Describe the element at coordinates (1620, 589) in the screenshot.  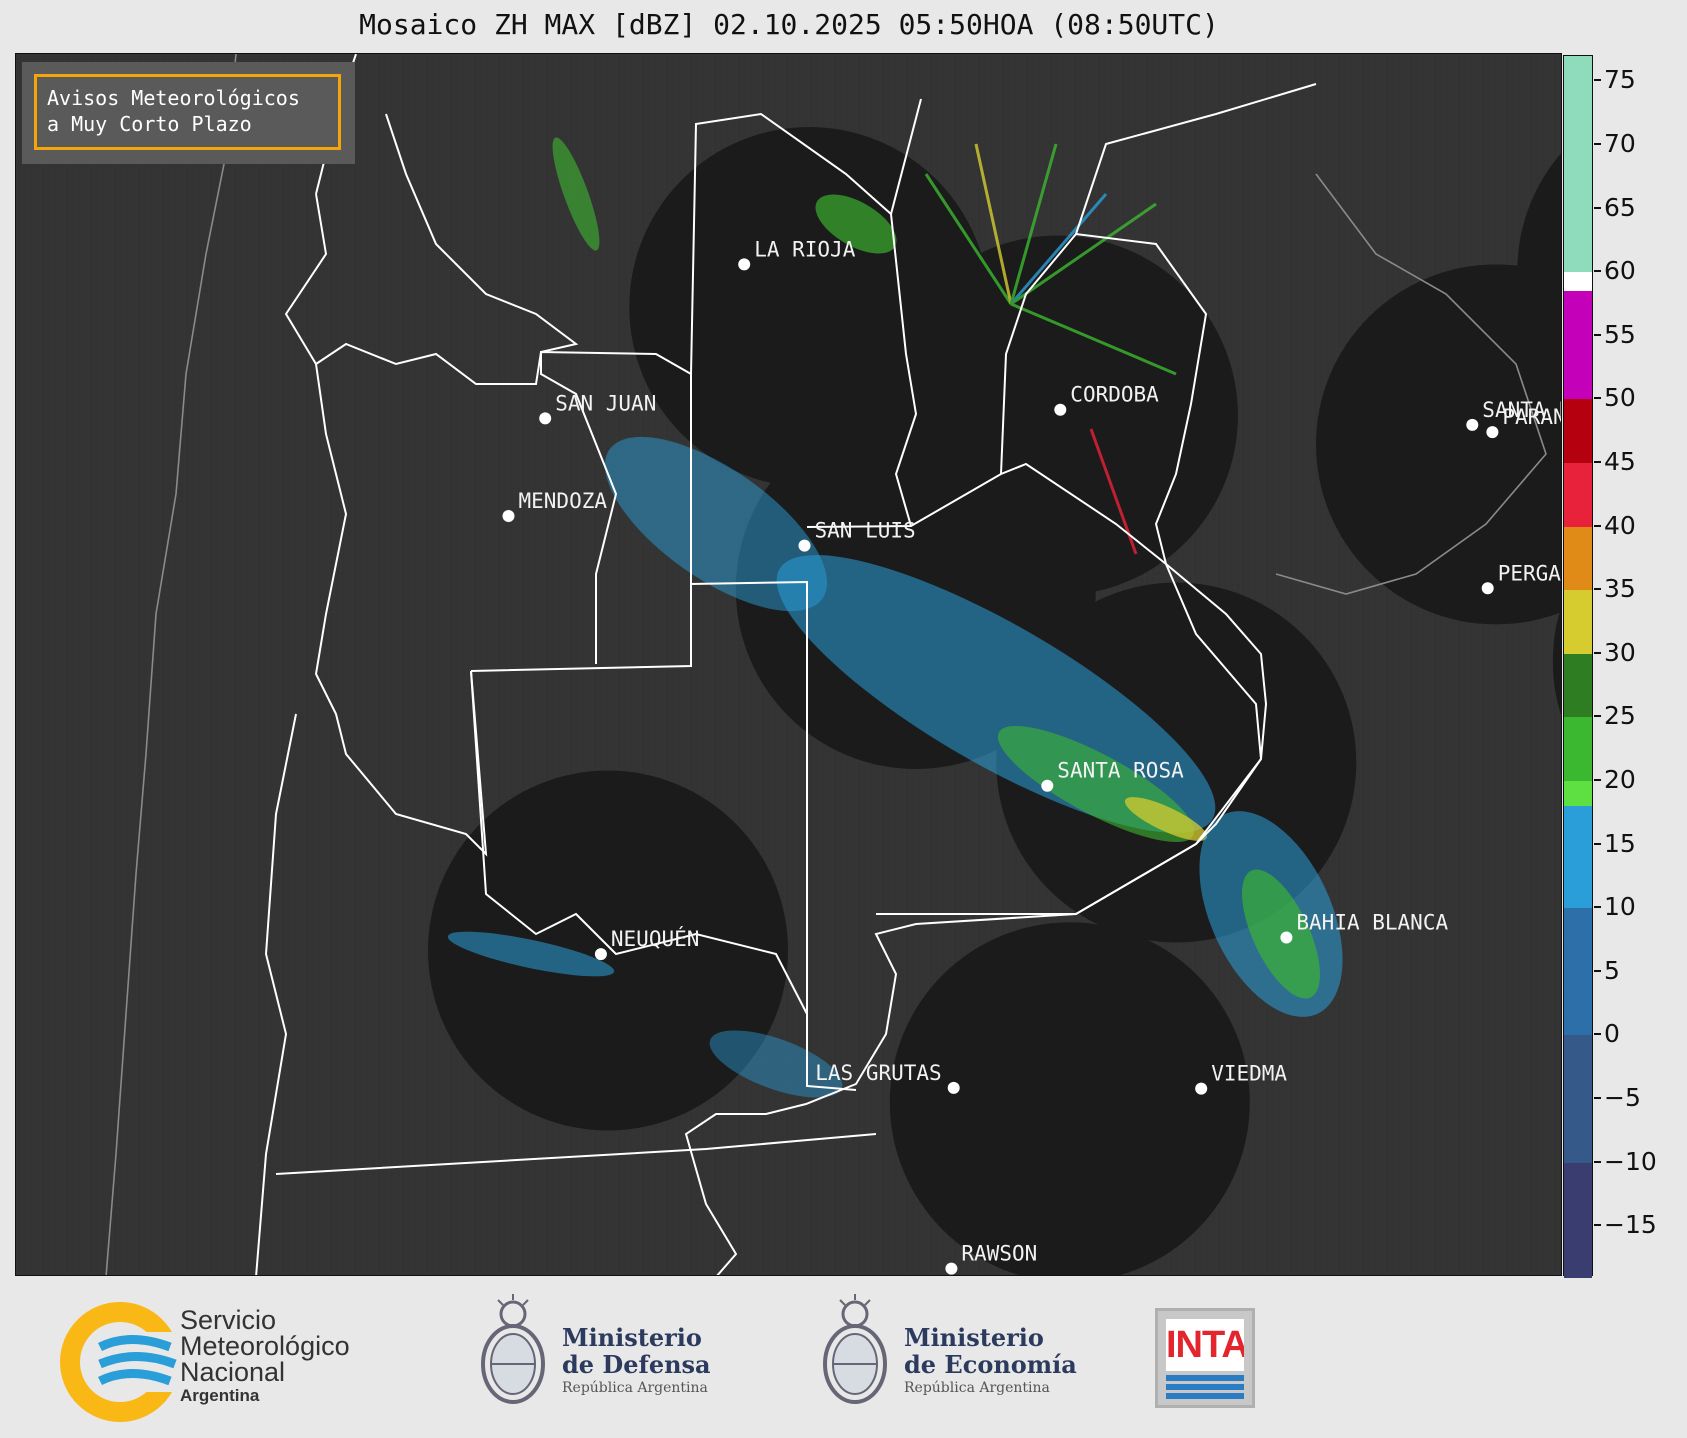
I see `colorbar-tick-label: 35` at that location.